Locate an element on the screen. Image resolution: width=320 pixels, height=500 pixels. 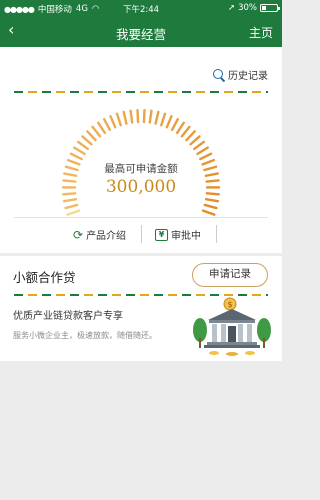
location-icon: ➚ is located at coordinates (231, 8).